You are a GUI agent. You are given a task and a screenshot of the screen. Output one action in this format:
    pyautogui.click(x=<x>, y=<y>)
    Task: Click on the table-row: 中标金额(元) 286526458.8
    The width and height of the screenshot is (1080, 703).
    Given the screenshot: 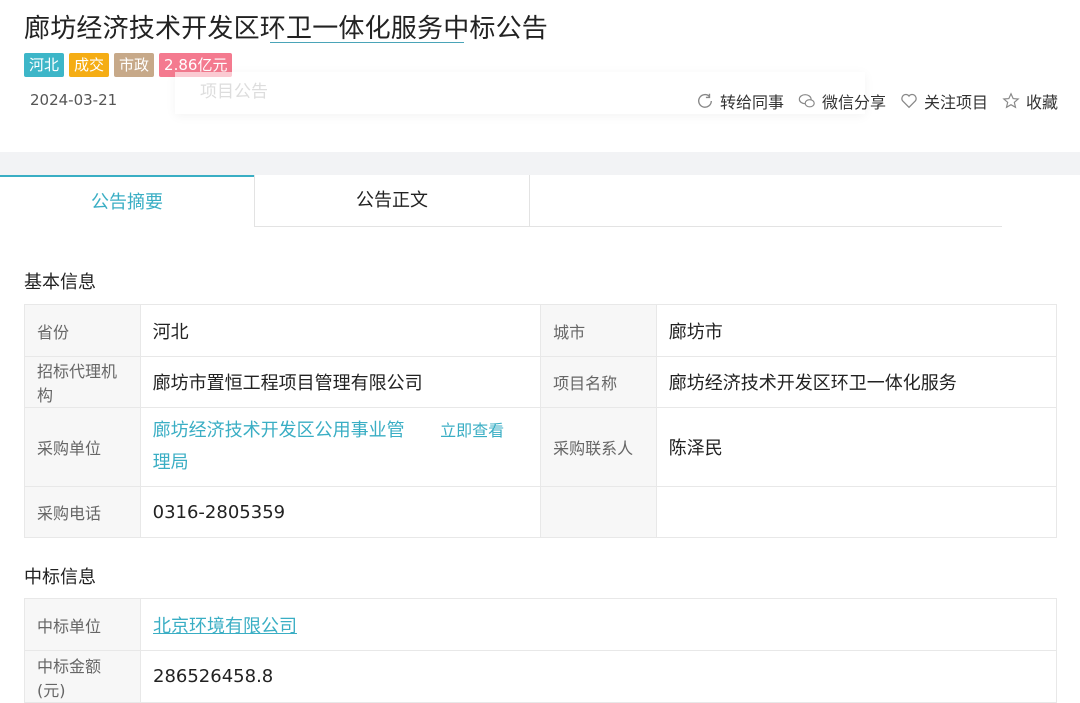 What is the action you would take?
    pyautogui.click(x=540, y=676)
    